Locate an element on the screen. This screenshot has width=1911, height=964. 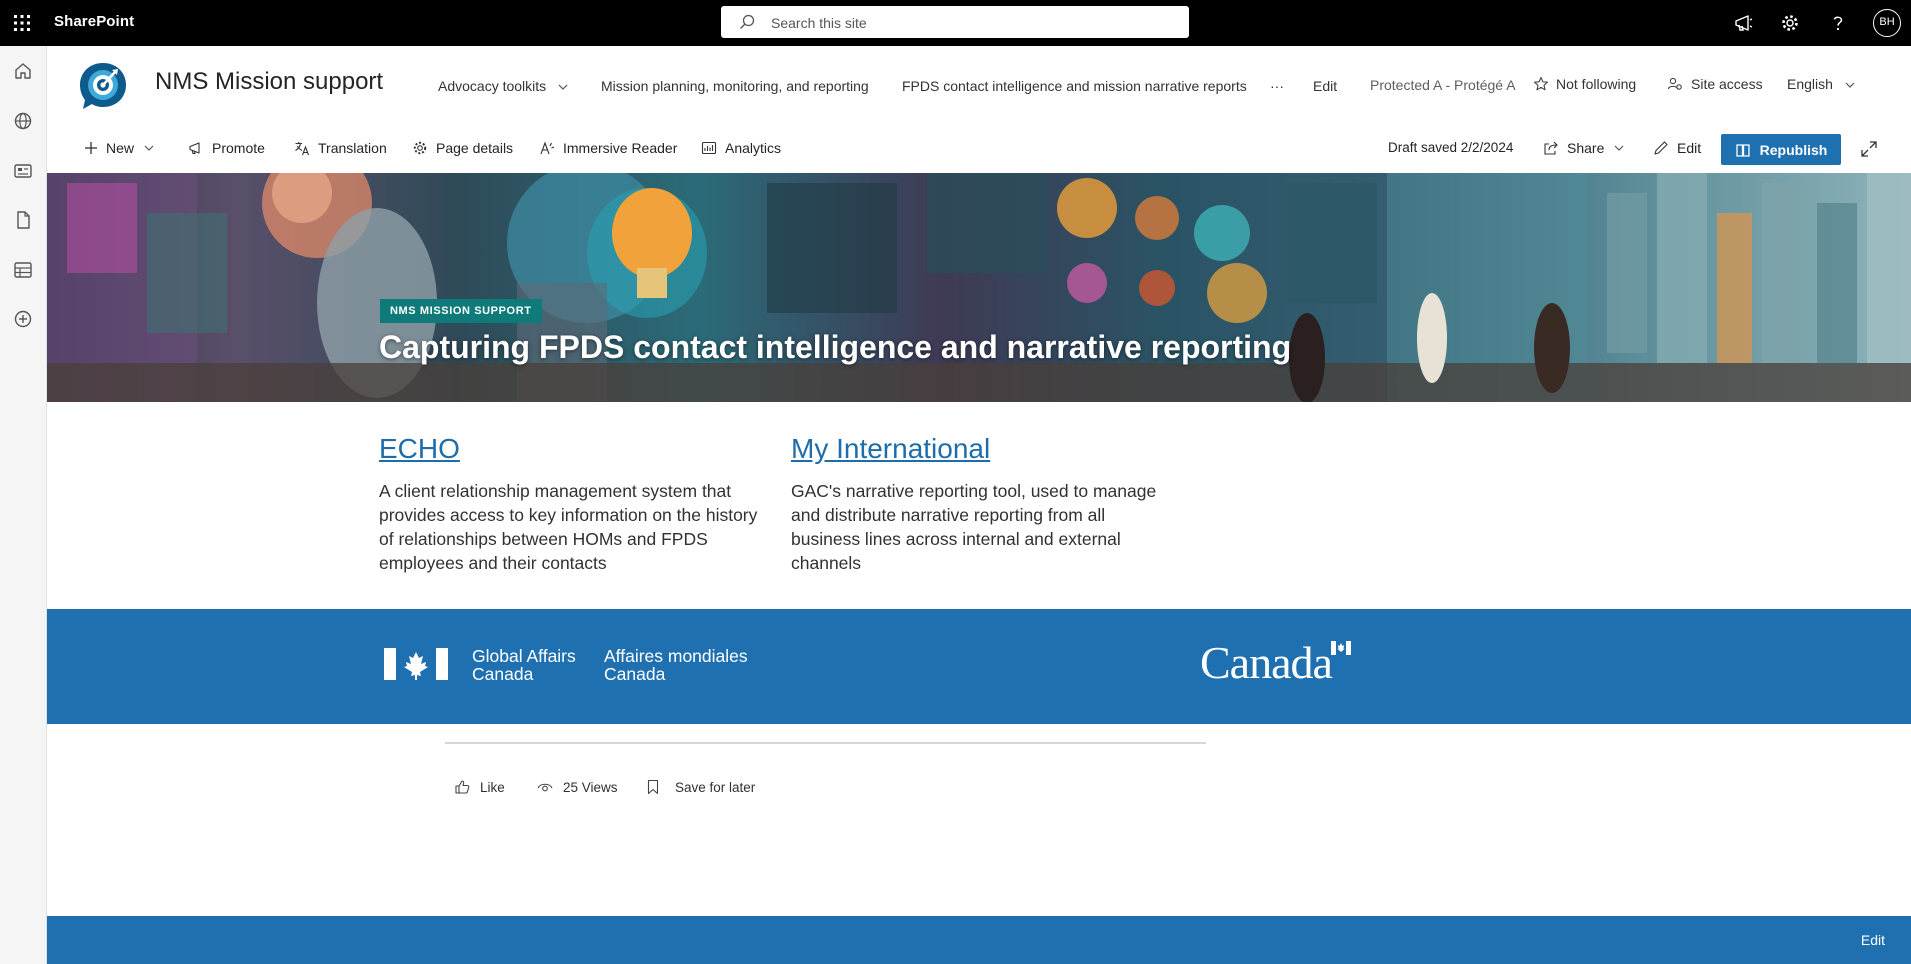
search-icon is located at coordinates (747, 21).